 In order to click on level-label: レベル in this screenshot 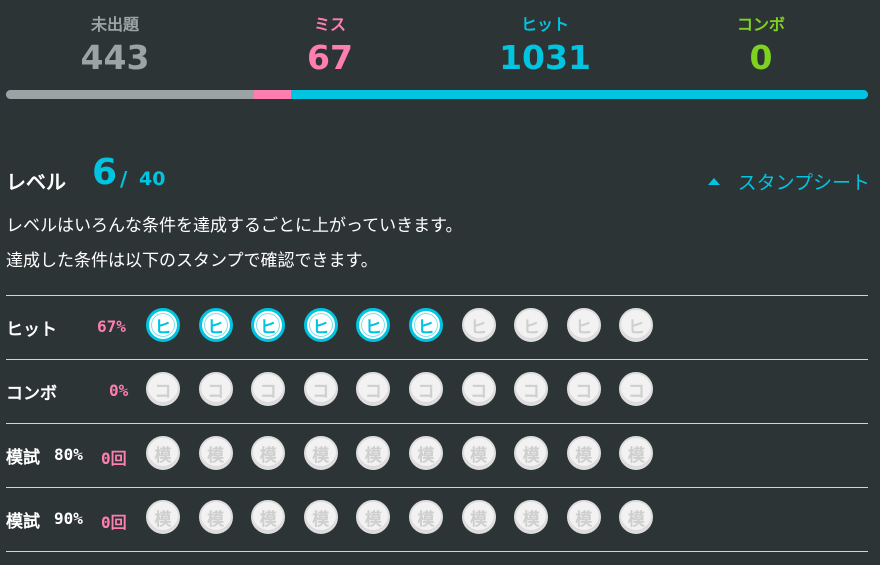, I will do `click(36, 182)`.